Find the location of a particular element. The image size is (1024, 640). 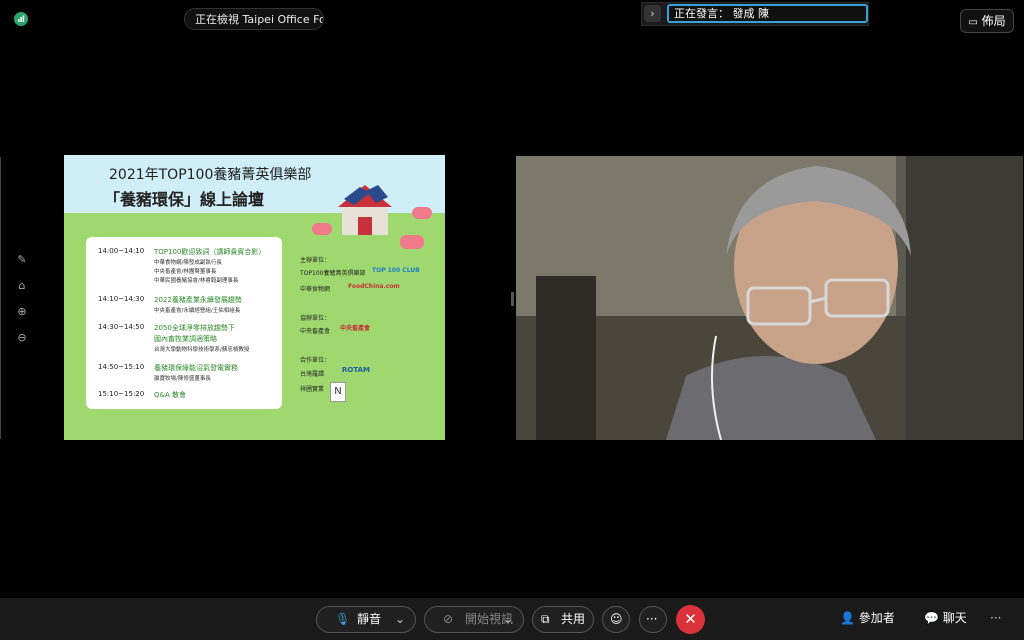

overflow-menu-button: ··· is located at coordinates (995, 618).